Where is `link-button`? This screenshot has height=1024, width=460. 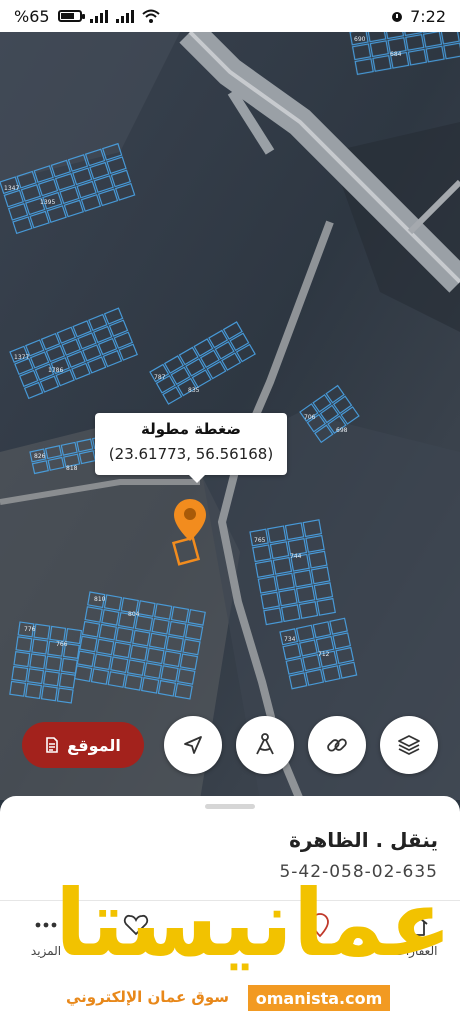
link-button is located at coordinates (337, 745).